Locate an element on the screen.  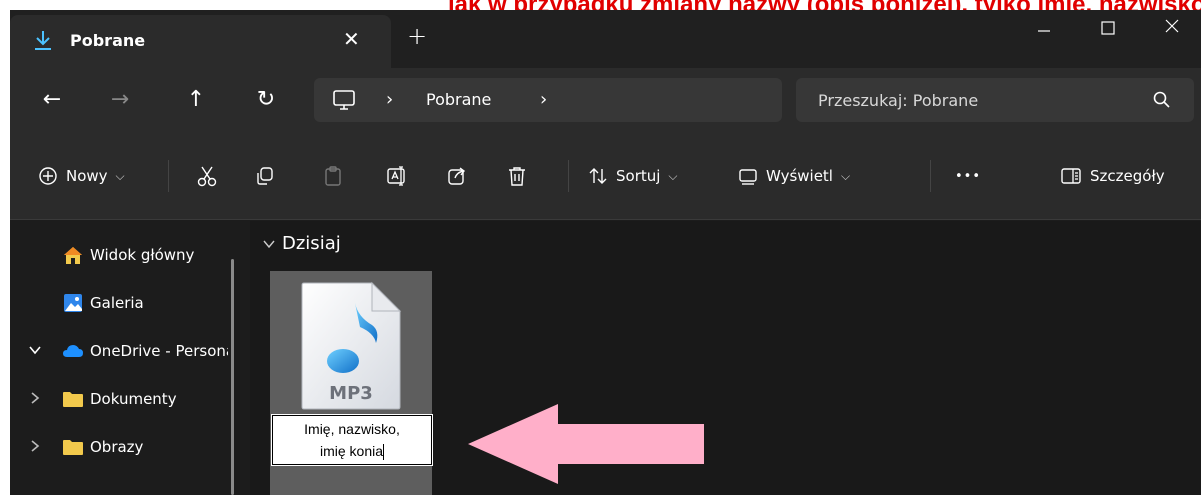
minimize-button is located at coordinates (1044, 30).